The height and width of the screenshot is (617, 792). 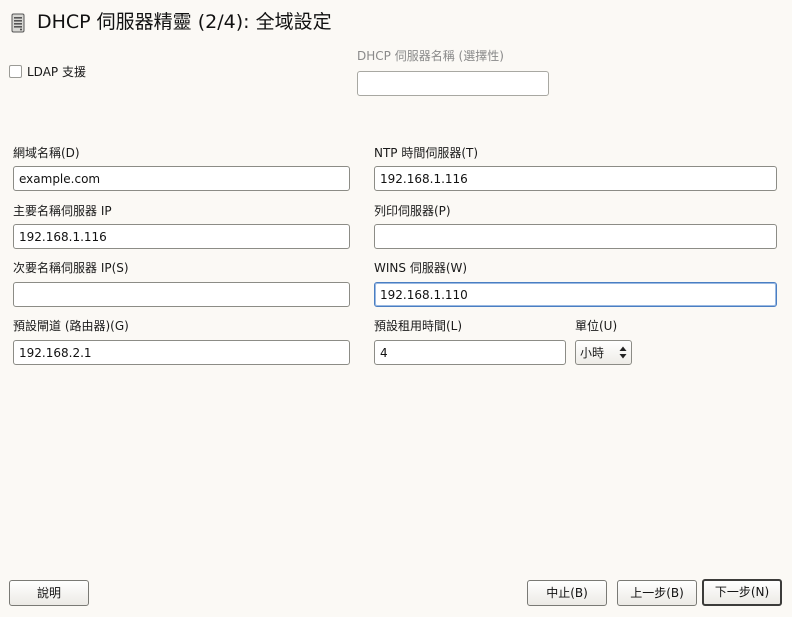 I want to click on server-name-input, so click(x=453, y=83).